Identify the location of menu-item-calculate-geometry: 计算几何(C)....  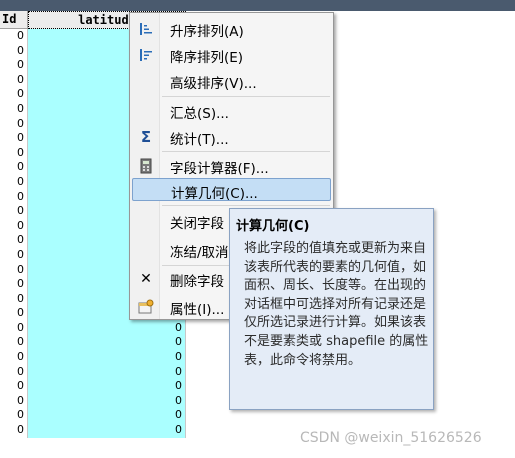
(231, 190).